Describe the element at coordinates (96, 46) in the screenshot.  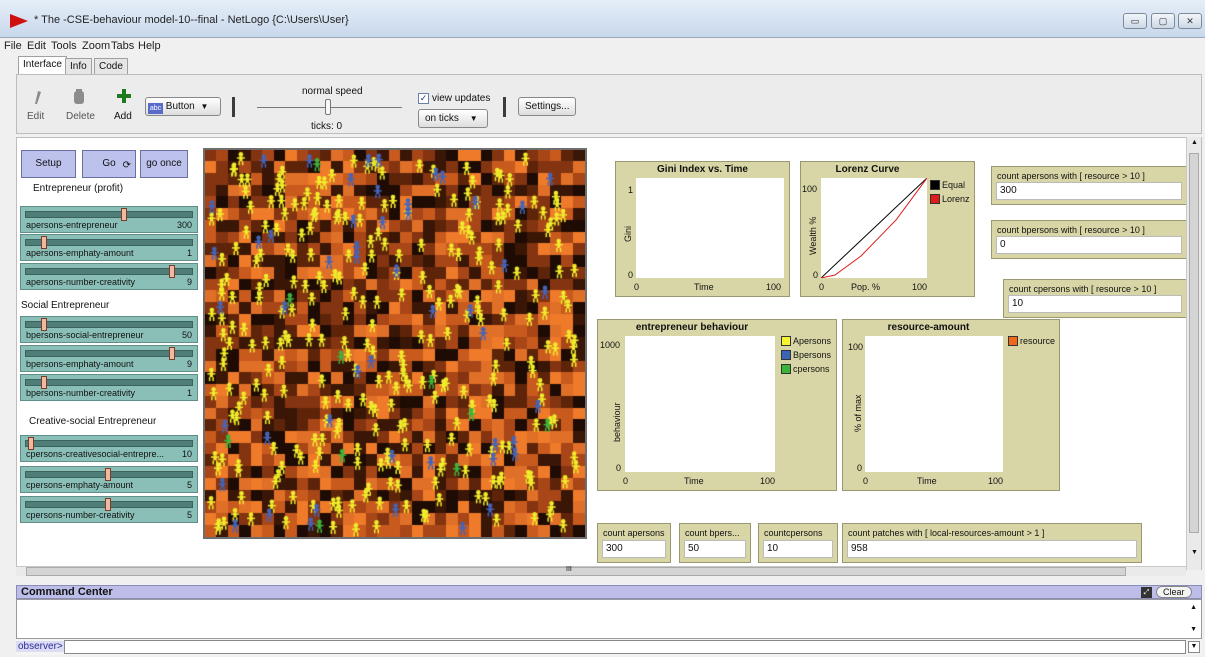
I see `menu-zoom: Zoom` at that location.